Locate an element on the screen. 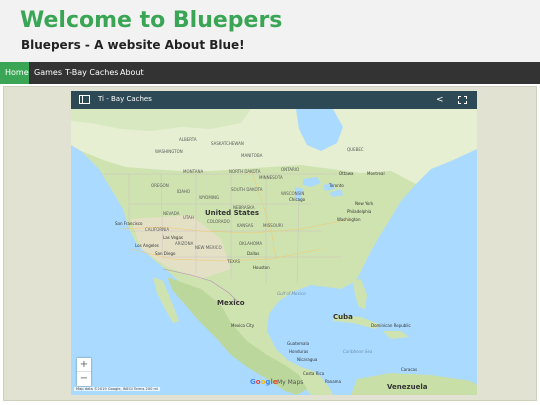  province-label-manitoba: MANITOBA is located at coordinates (252, 155).